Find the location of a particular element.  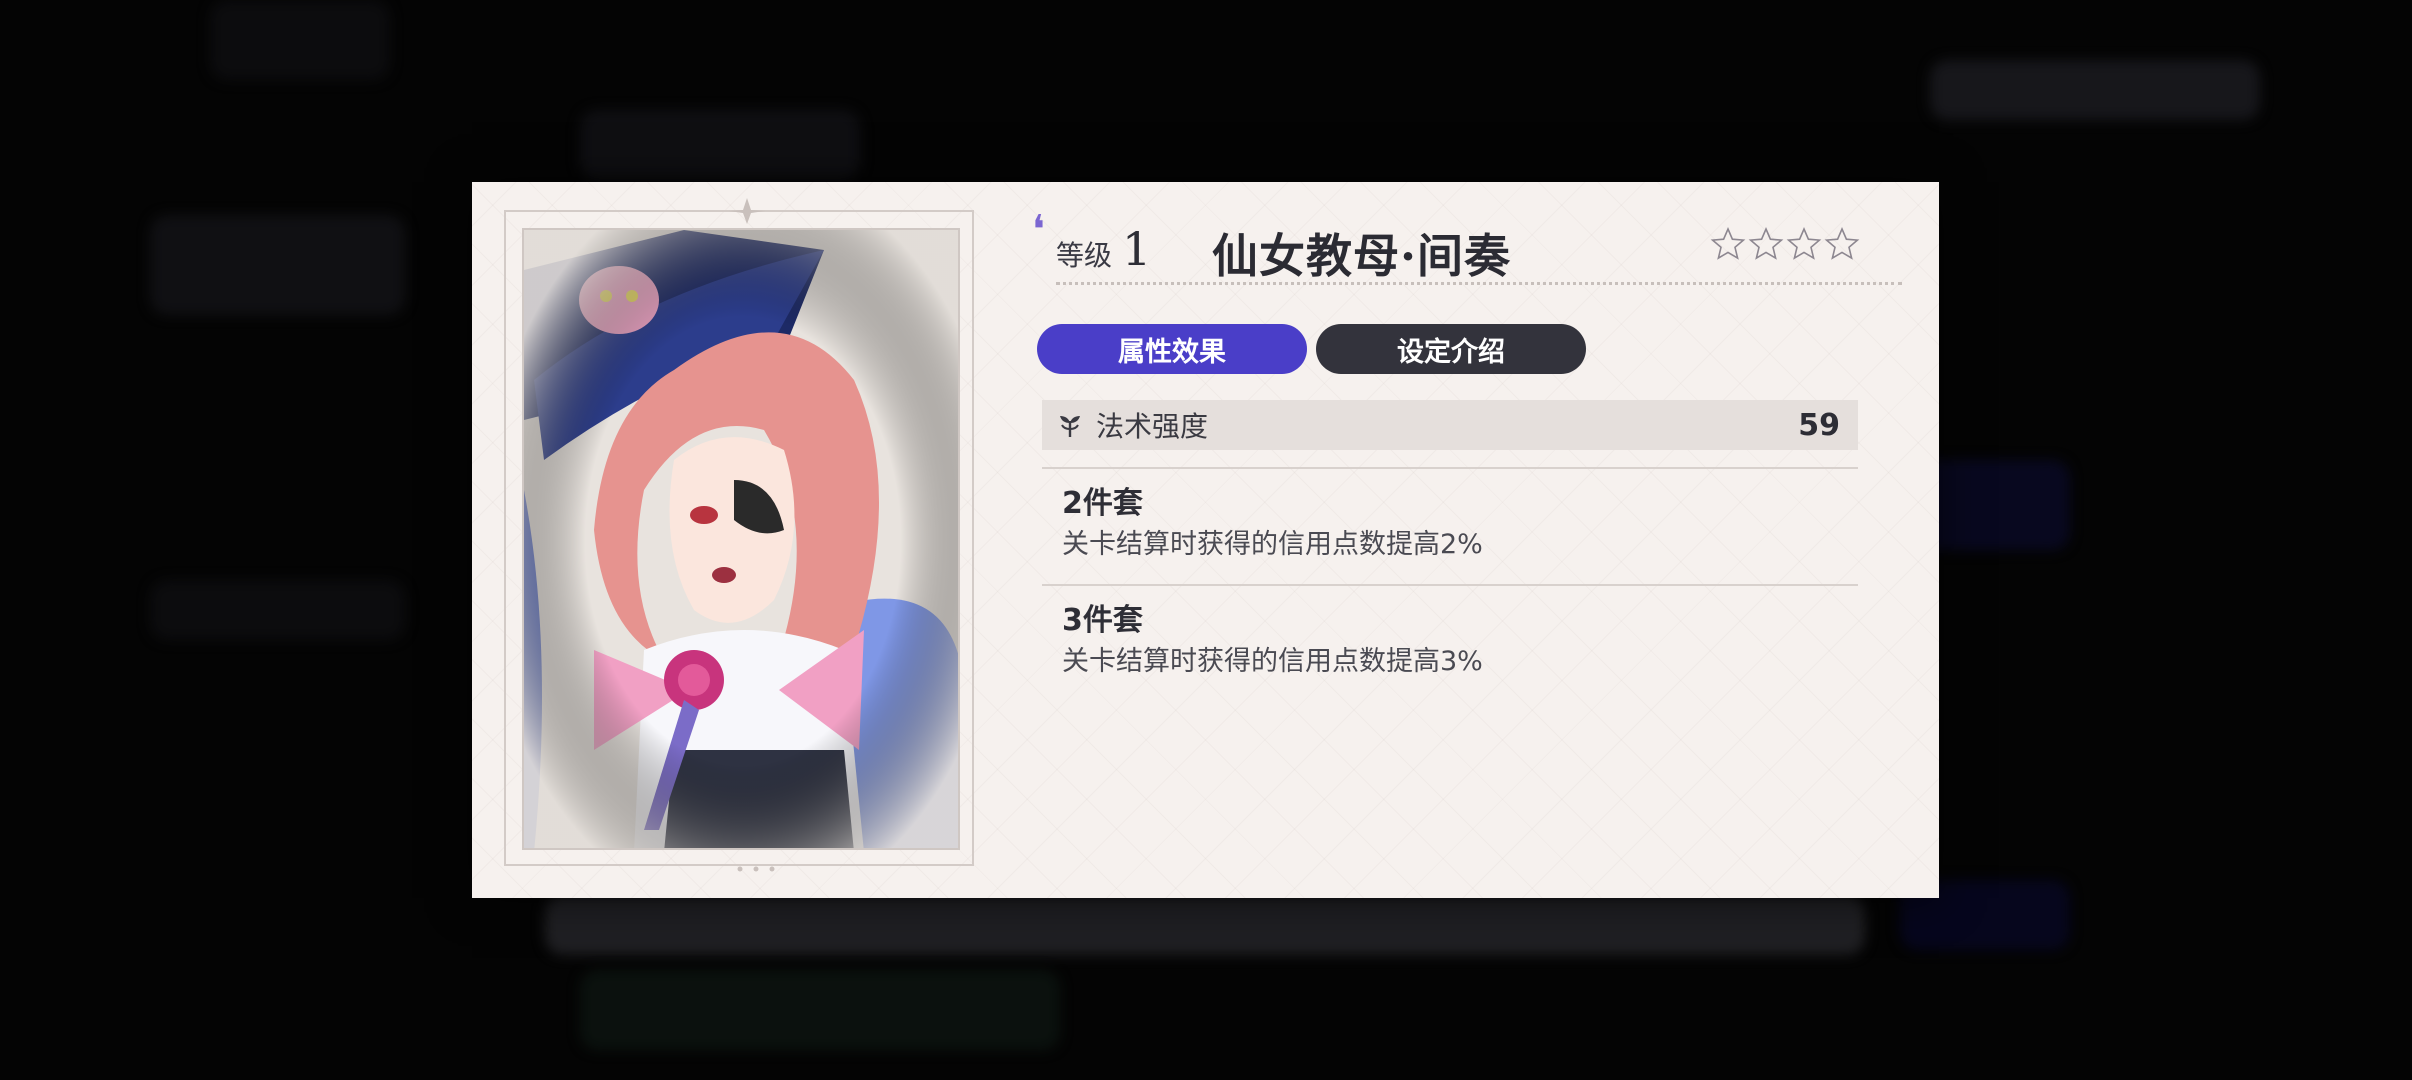

set-bonus-2-desc: 关卡结算时获得的信用点数提高2% is located at coordinates (1272, 544).